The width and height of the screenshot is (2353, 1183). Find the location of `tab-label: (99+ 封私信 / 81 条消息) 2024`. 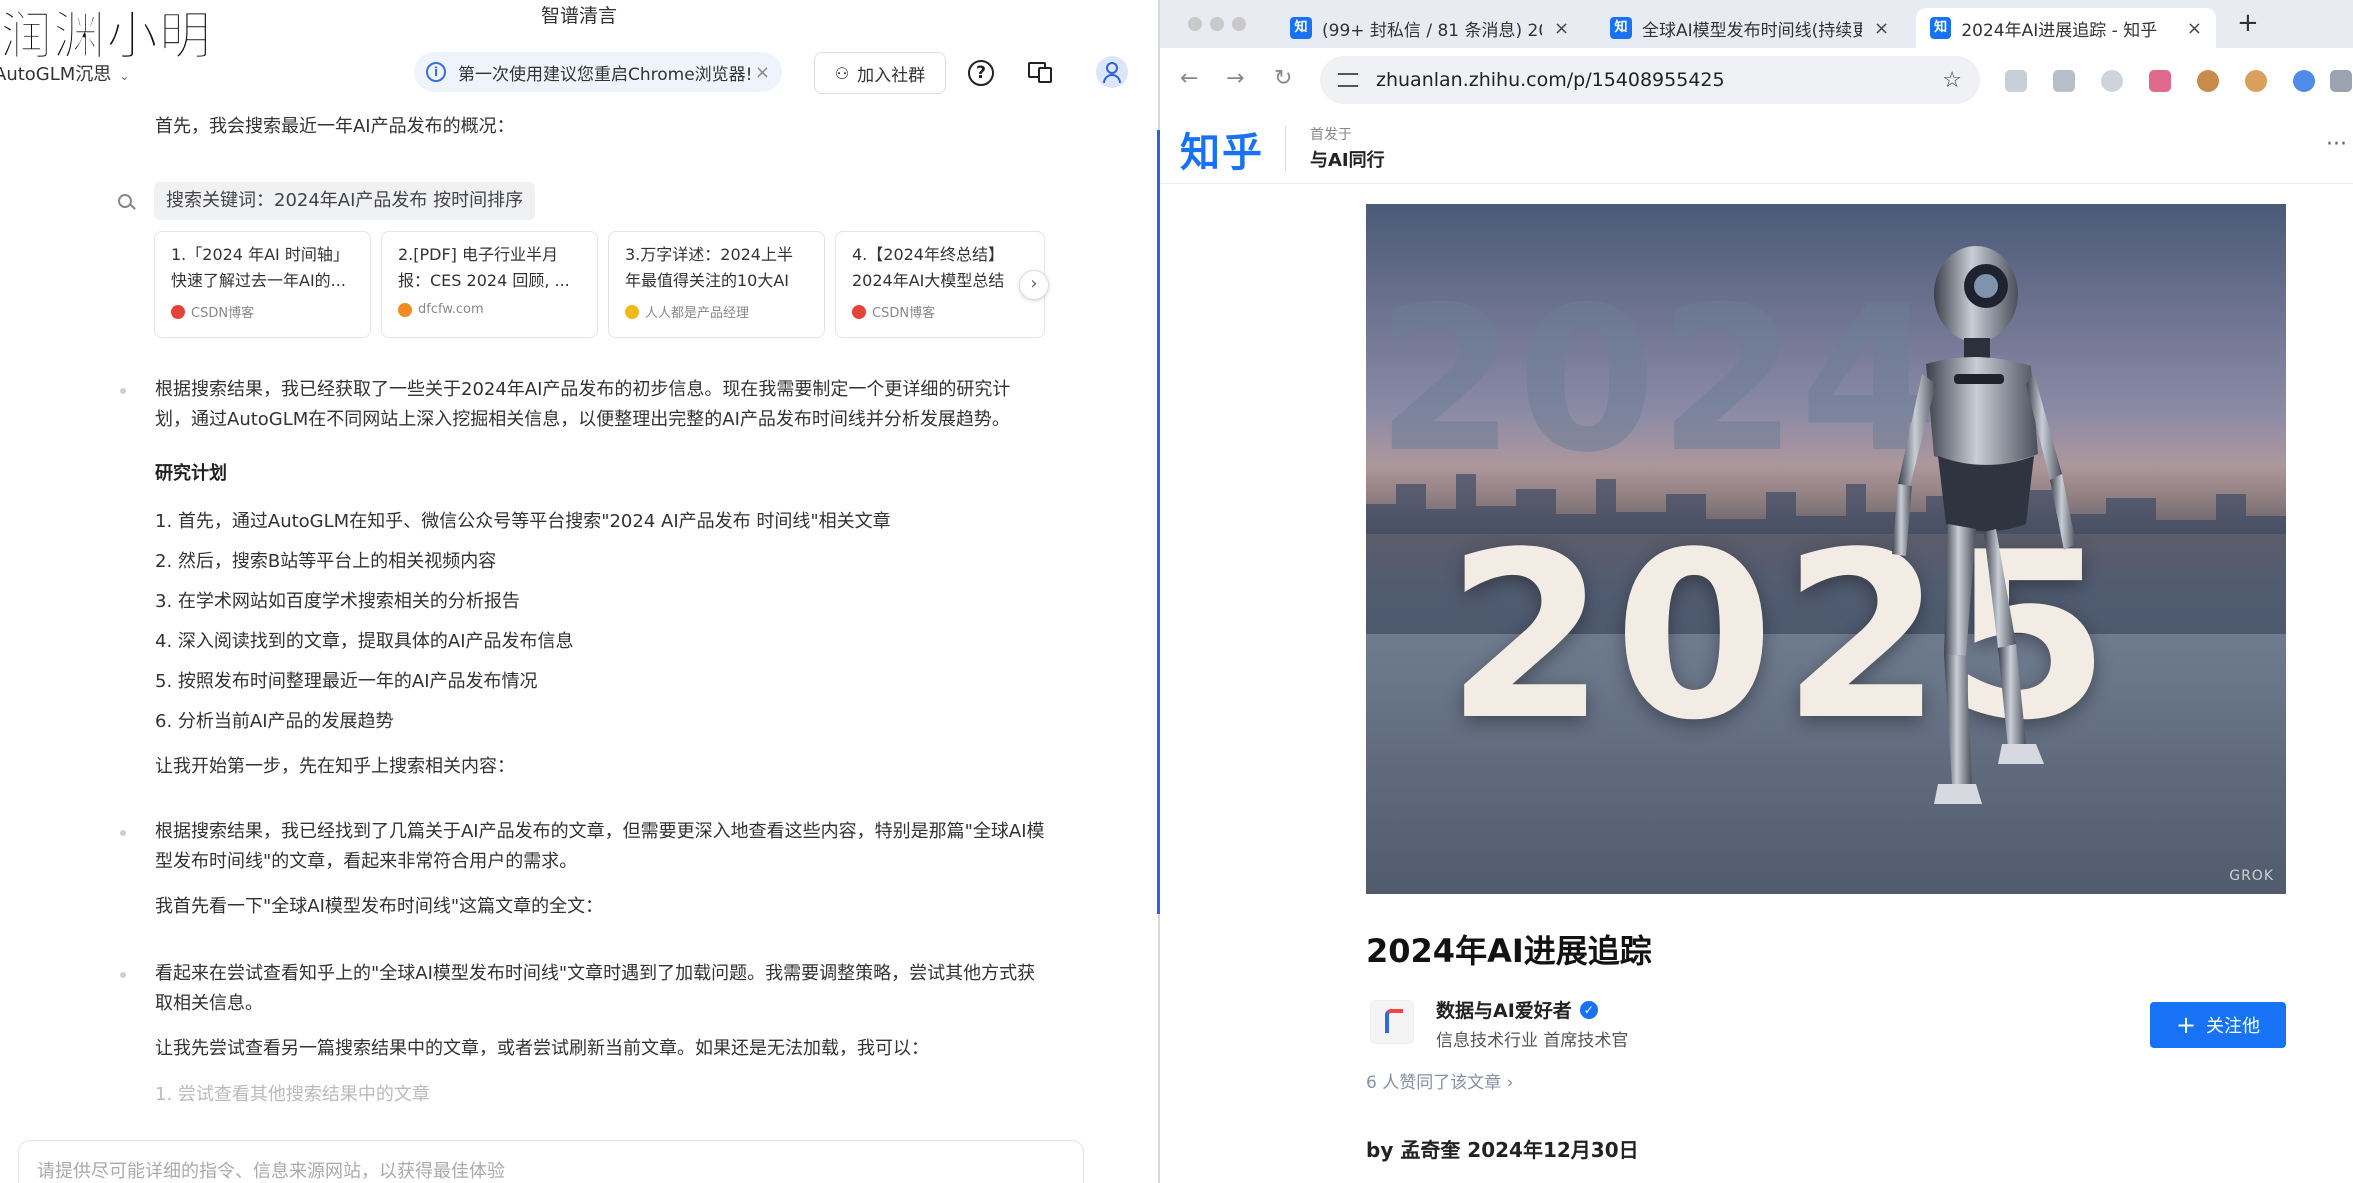

tab-label: (99+ 封私信 / 81 条消息) 2024 is located at coordinates (1432, 30).